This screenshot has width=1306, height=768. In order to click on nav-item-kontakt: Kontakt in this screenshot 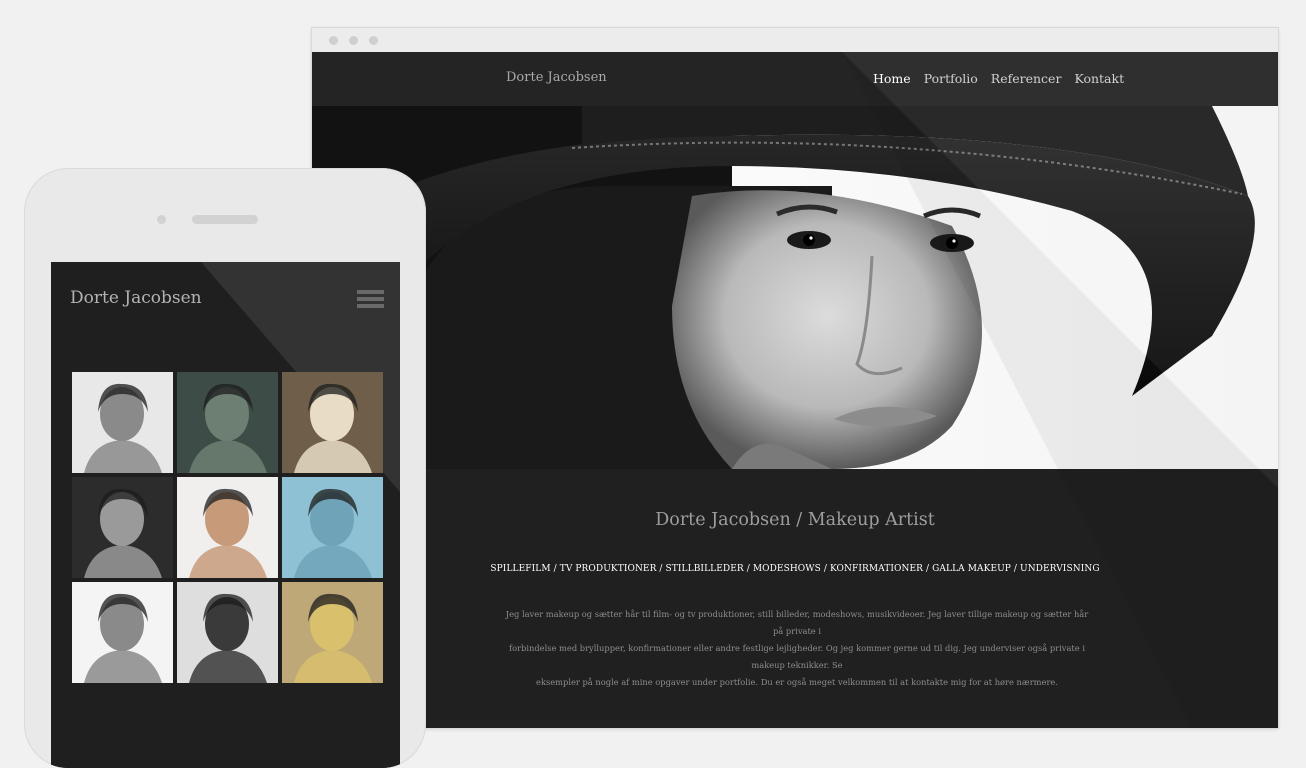, I will do `click(1099, 78)`.